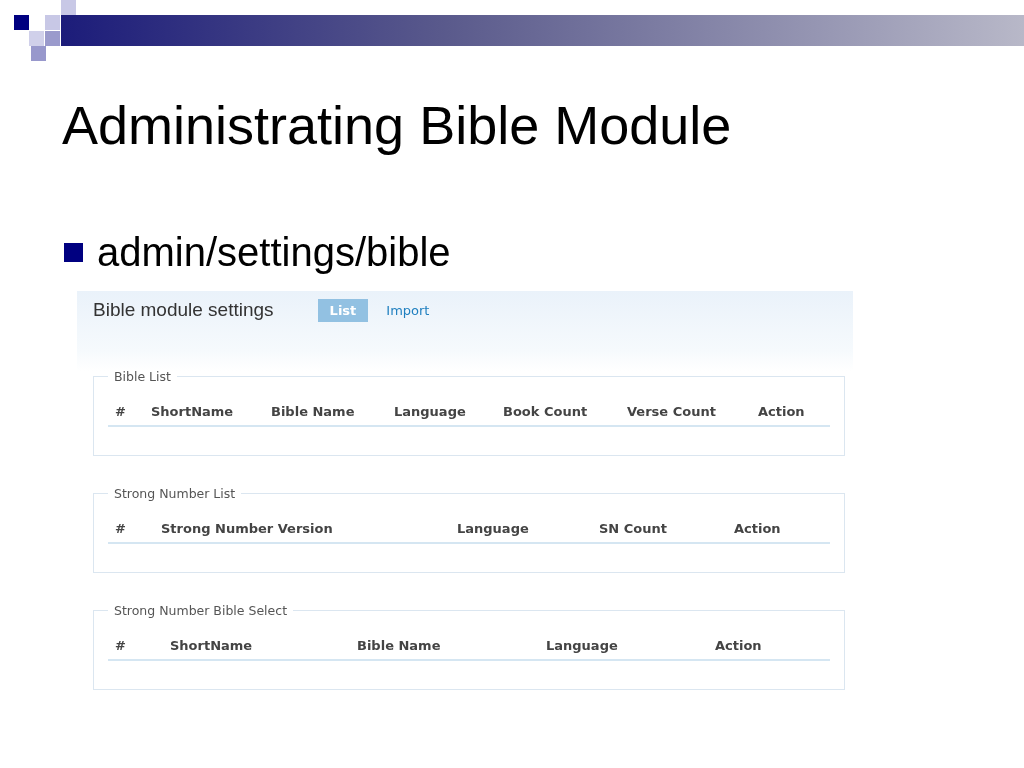 The image size is (1024, 768). Describe the element at coordinates (183, 310) in the screenshot. I see `page-title: Bible module settings` at that location.